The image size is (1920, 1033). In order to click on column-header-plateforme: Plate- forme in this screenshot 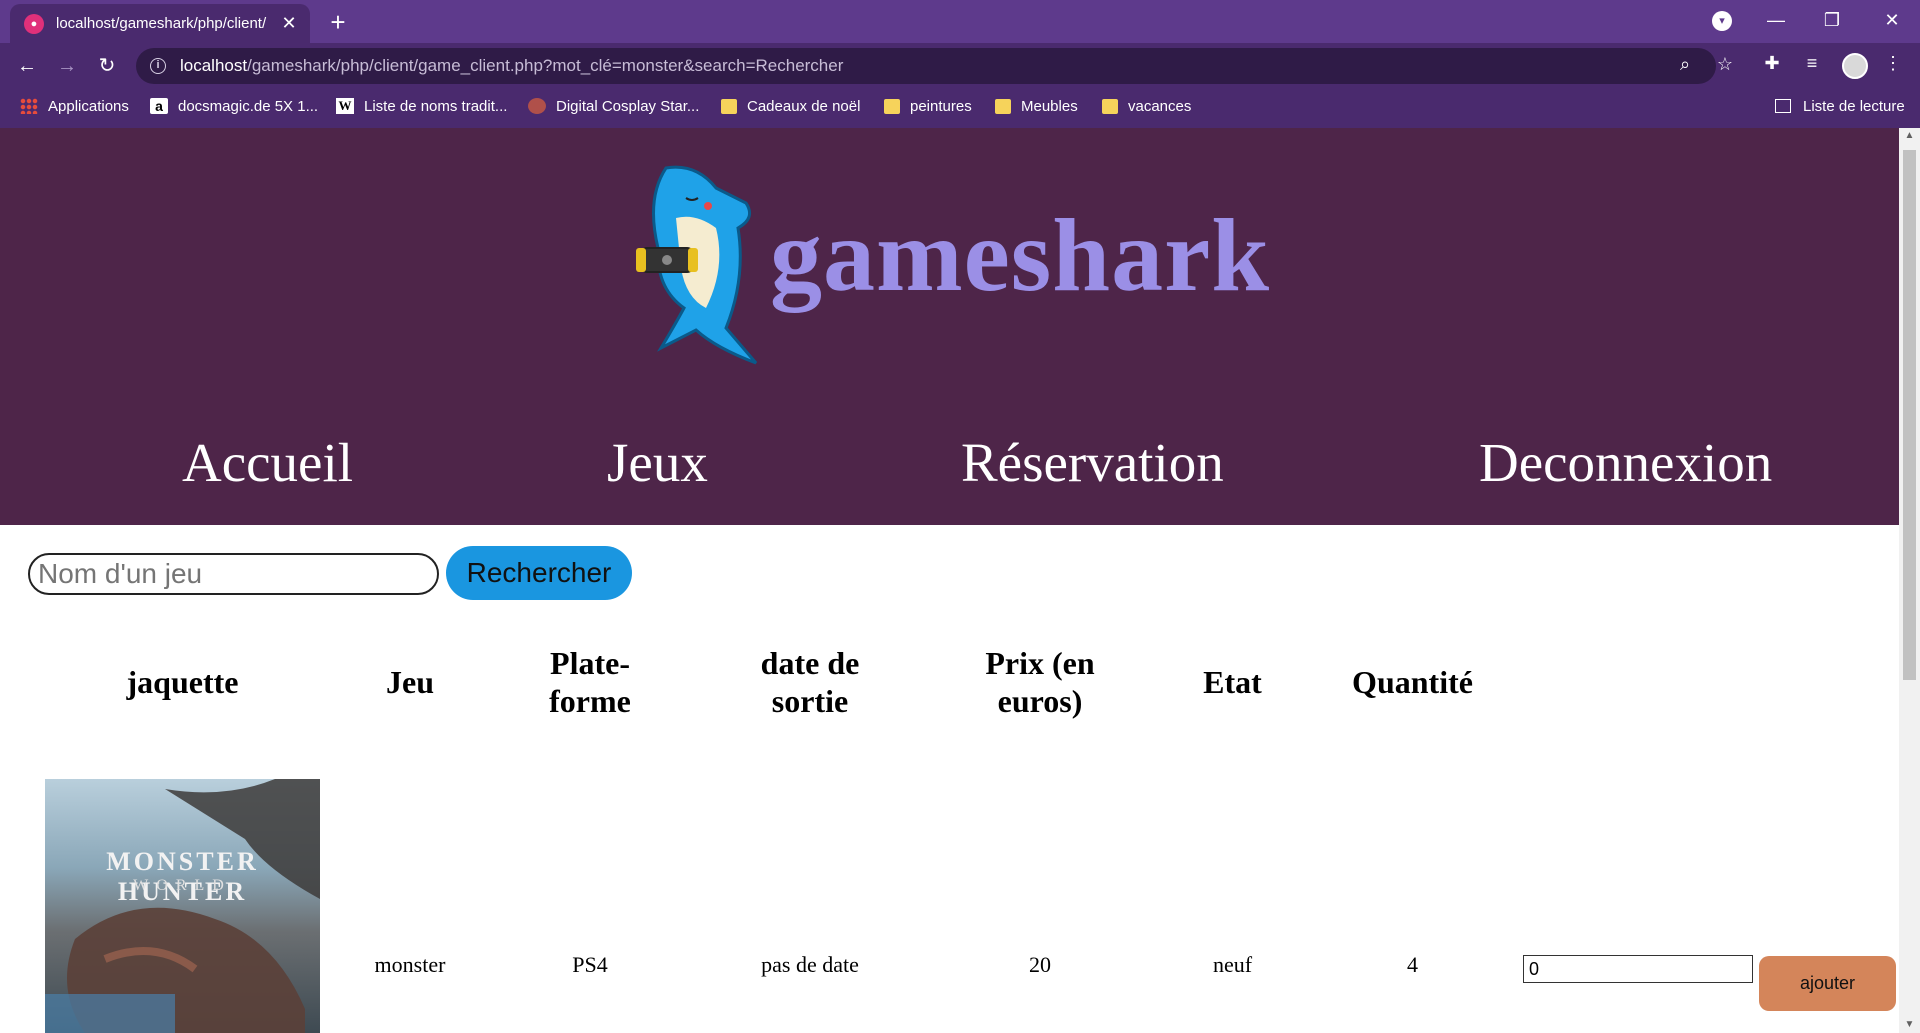, I will do `click(590, 682)`.